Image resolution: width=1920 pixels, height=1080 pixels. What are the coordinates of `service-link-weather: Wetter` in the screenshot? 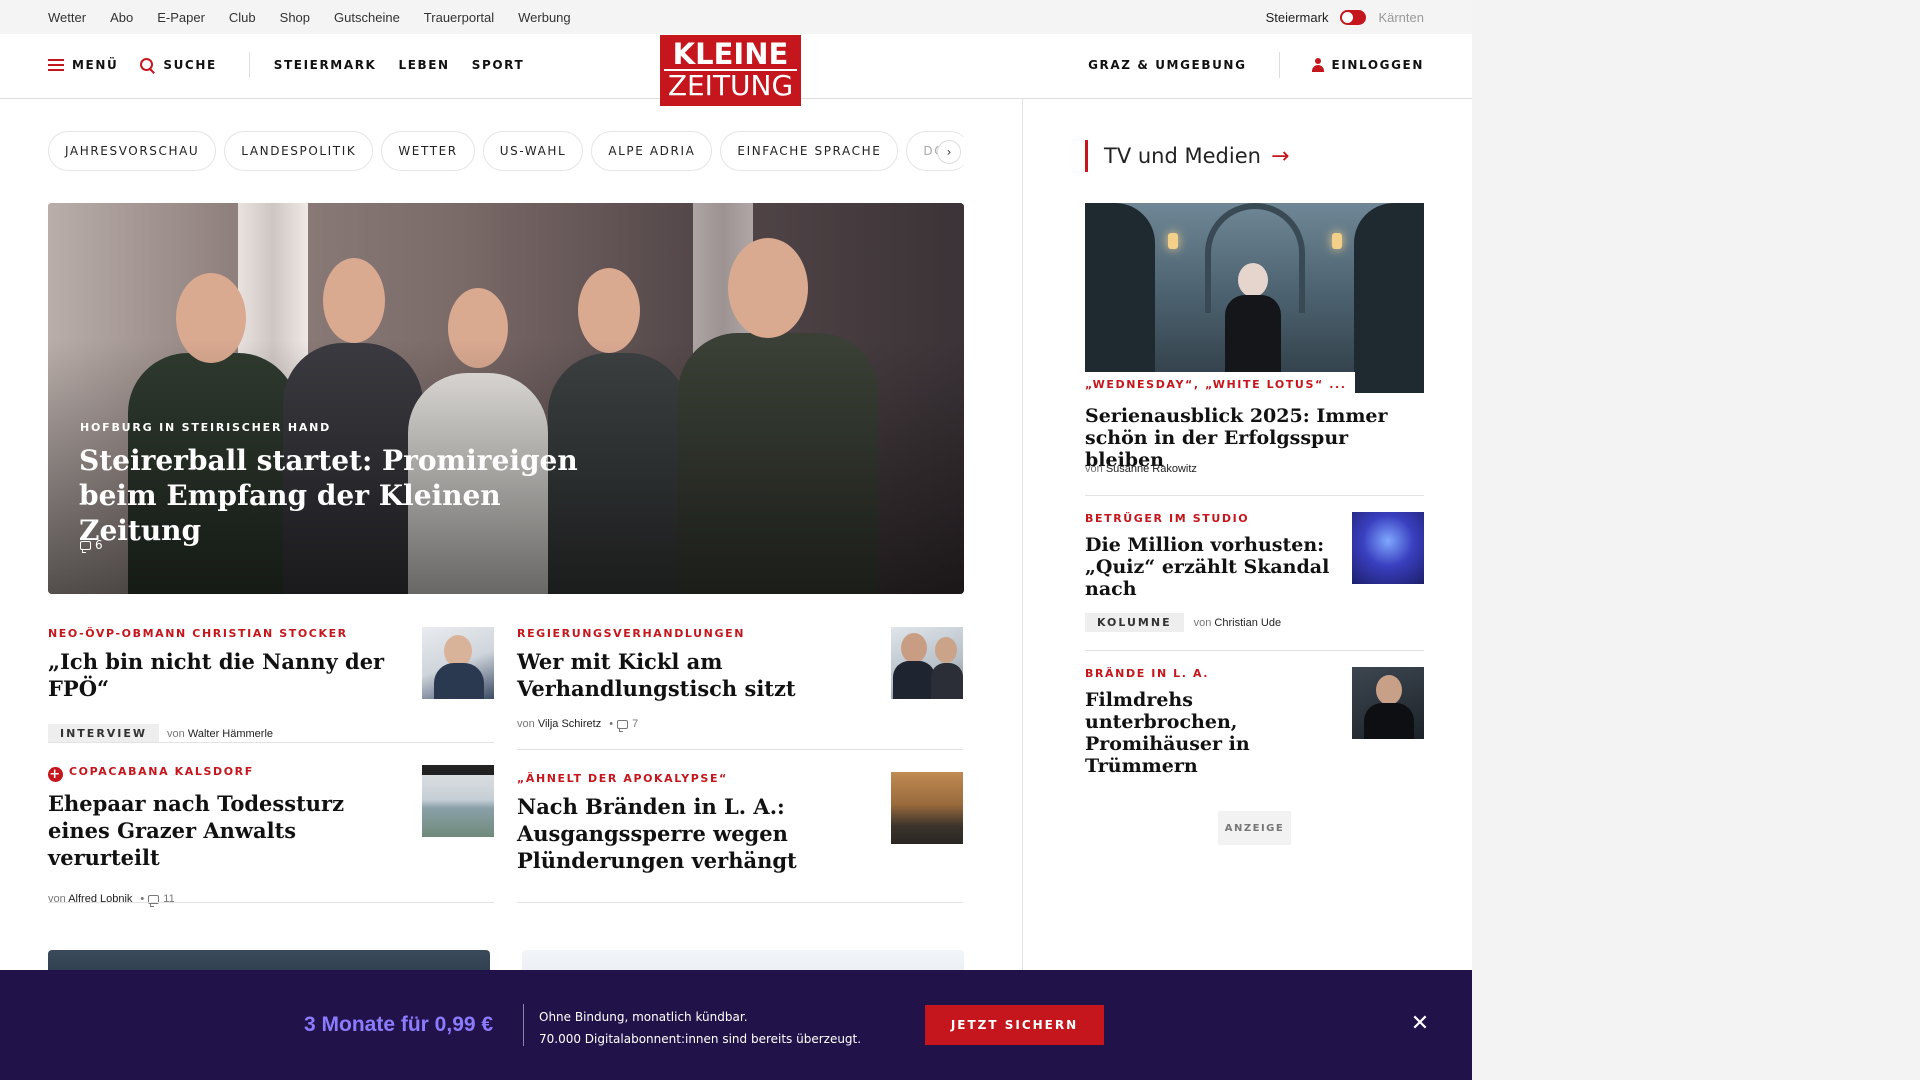 It's located at (67, 17).